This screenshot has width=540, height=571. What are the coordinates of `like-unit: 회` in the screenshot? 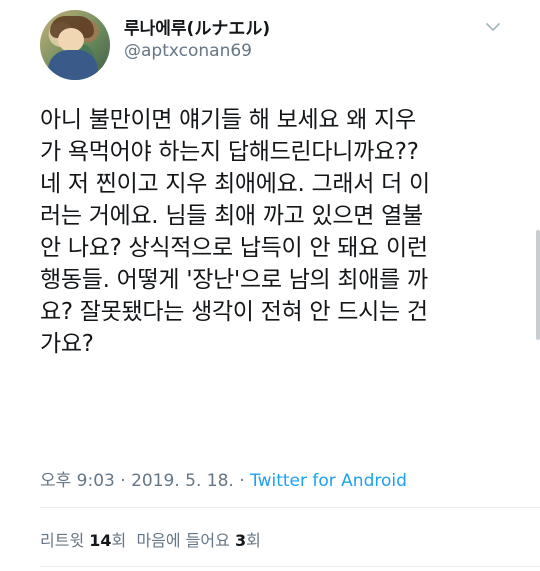 It's located at (253, 540).